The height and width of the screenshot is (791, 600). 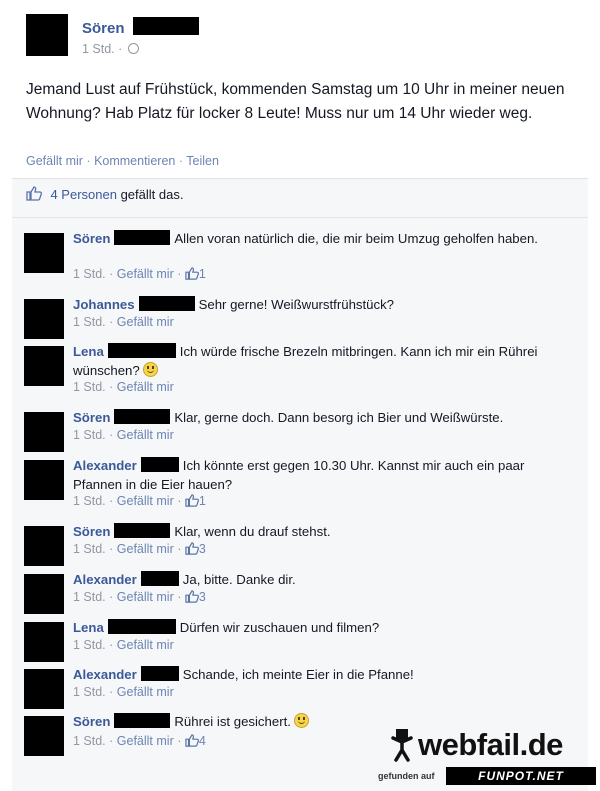 I want to click on found-on-label: gefunden auf, so click(x=406, y=776).